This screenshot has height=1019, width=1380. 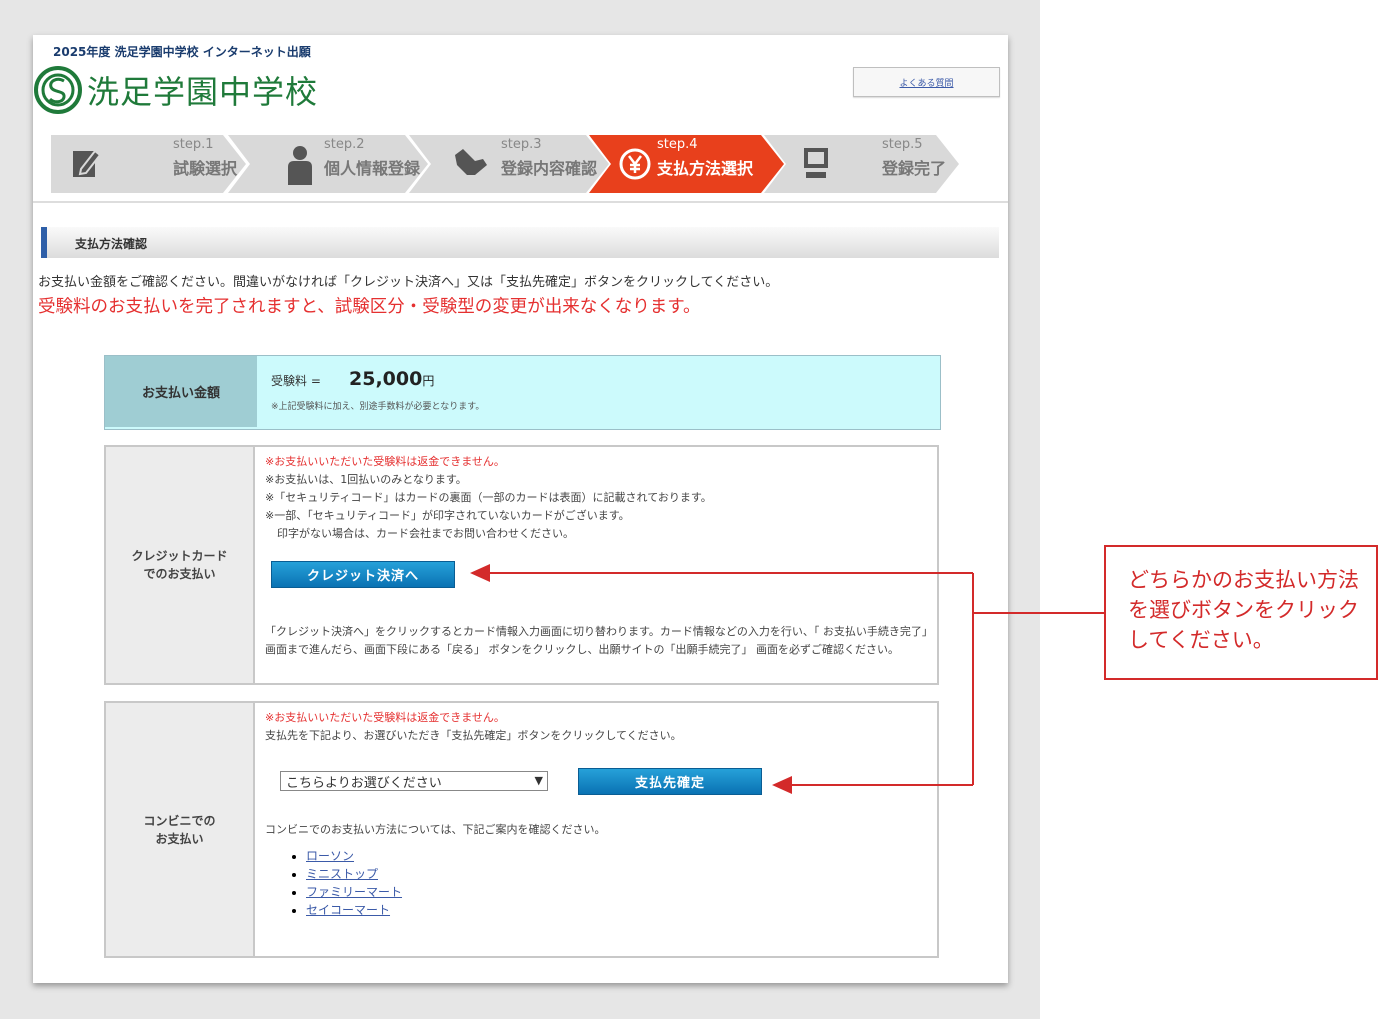 I want to click on step-5-label: 登録完了, so click(x=914, y=168).